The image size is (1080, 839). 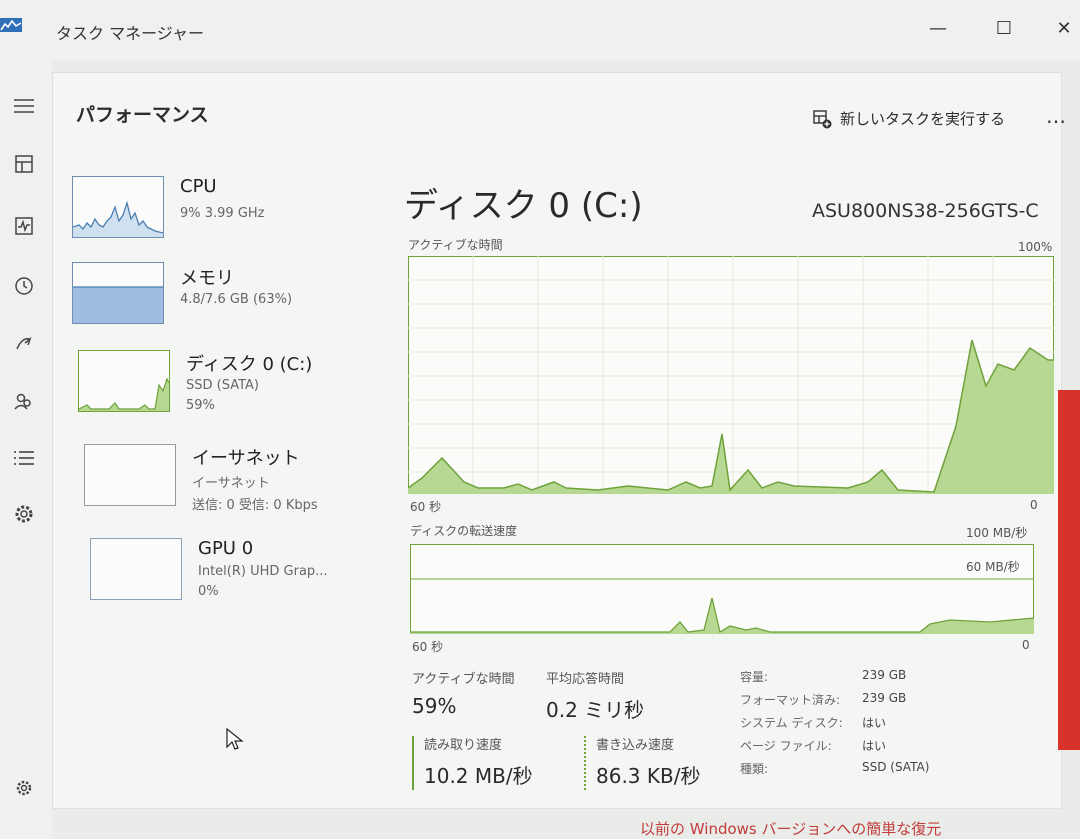 I want to click on disk-model: ASU800NS38-256GTS-C, so click(x=925, y=211).